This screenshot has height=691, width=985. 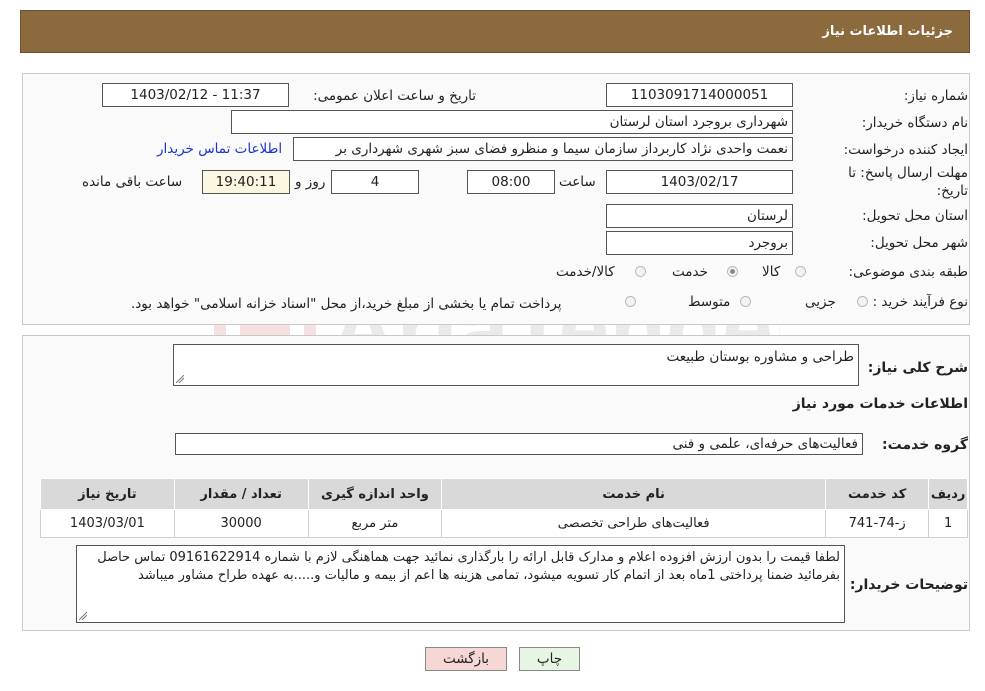 What do you see at coordinates (699, 182) in the screenshot?
I see `deadline-date-field: 1403/02/17` at bounding box center [699, 182].